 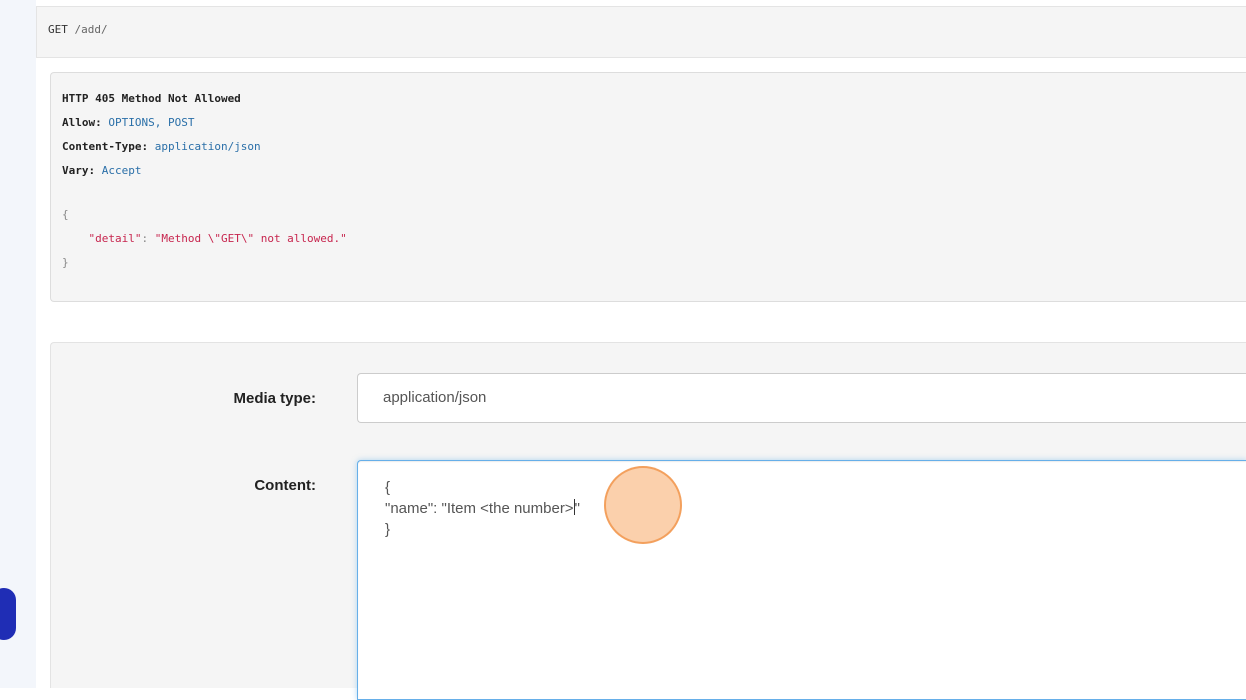 I want to click on content-line-2: "name": "Item <the number>", so click(x=815, y=508).